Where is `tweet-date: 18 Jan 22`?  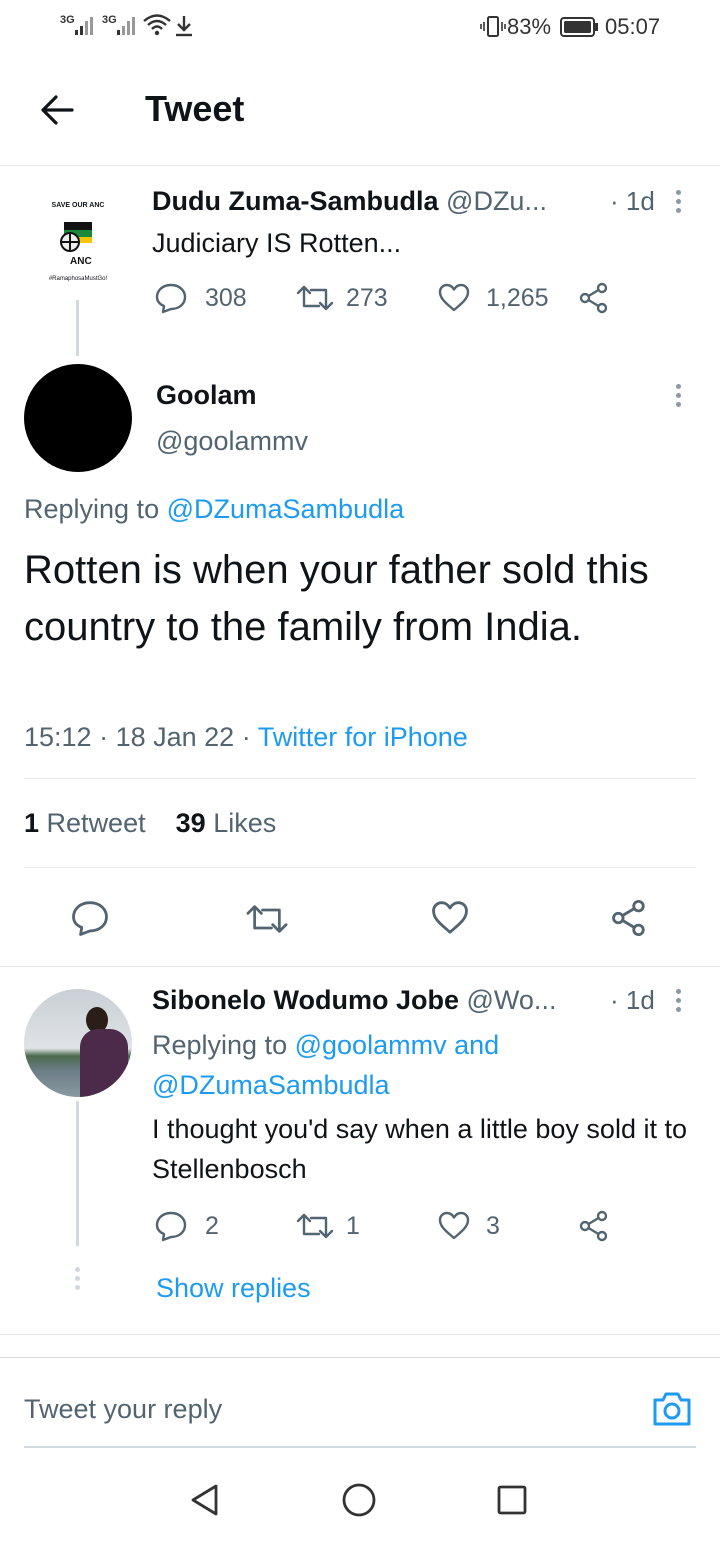 tweet-date: 18 Jan 22 is located at coordinates (175, 737).